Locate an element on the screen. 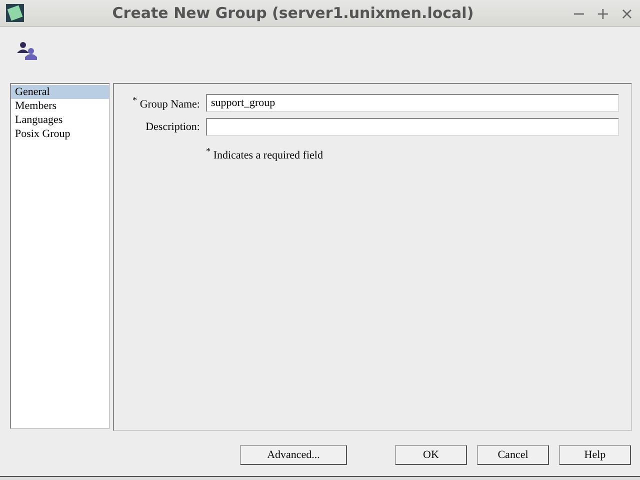 The width and height of the screenshot is (640, 480). window-title: Create New Group (server1.unixmen.local) is located at coordinates (293, 13).